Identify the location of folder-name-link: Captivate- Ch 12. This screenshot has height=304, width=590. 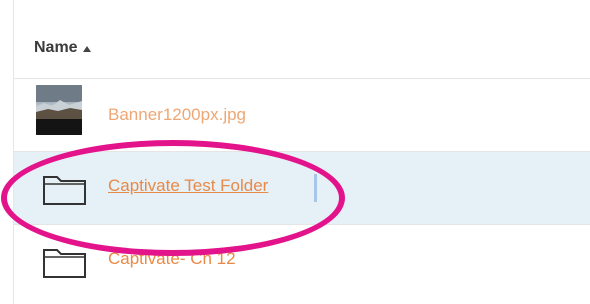
(172, 259).